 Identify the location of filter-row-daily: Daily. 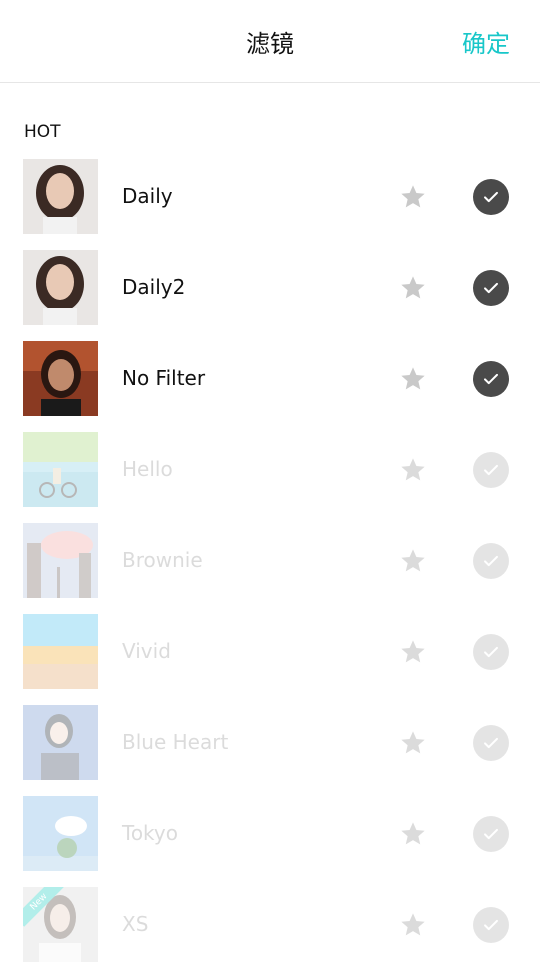
(270, 204).